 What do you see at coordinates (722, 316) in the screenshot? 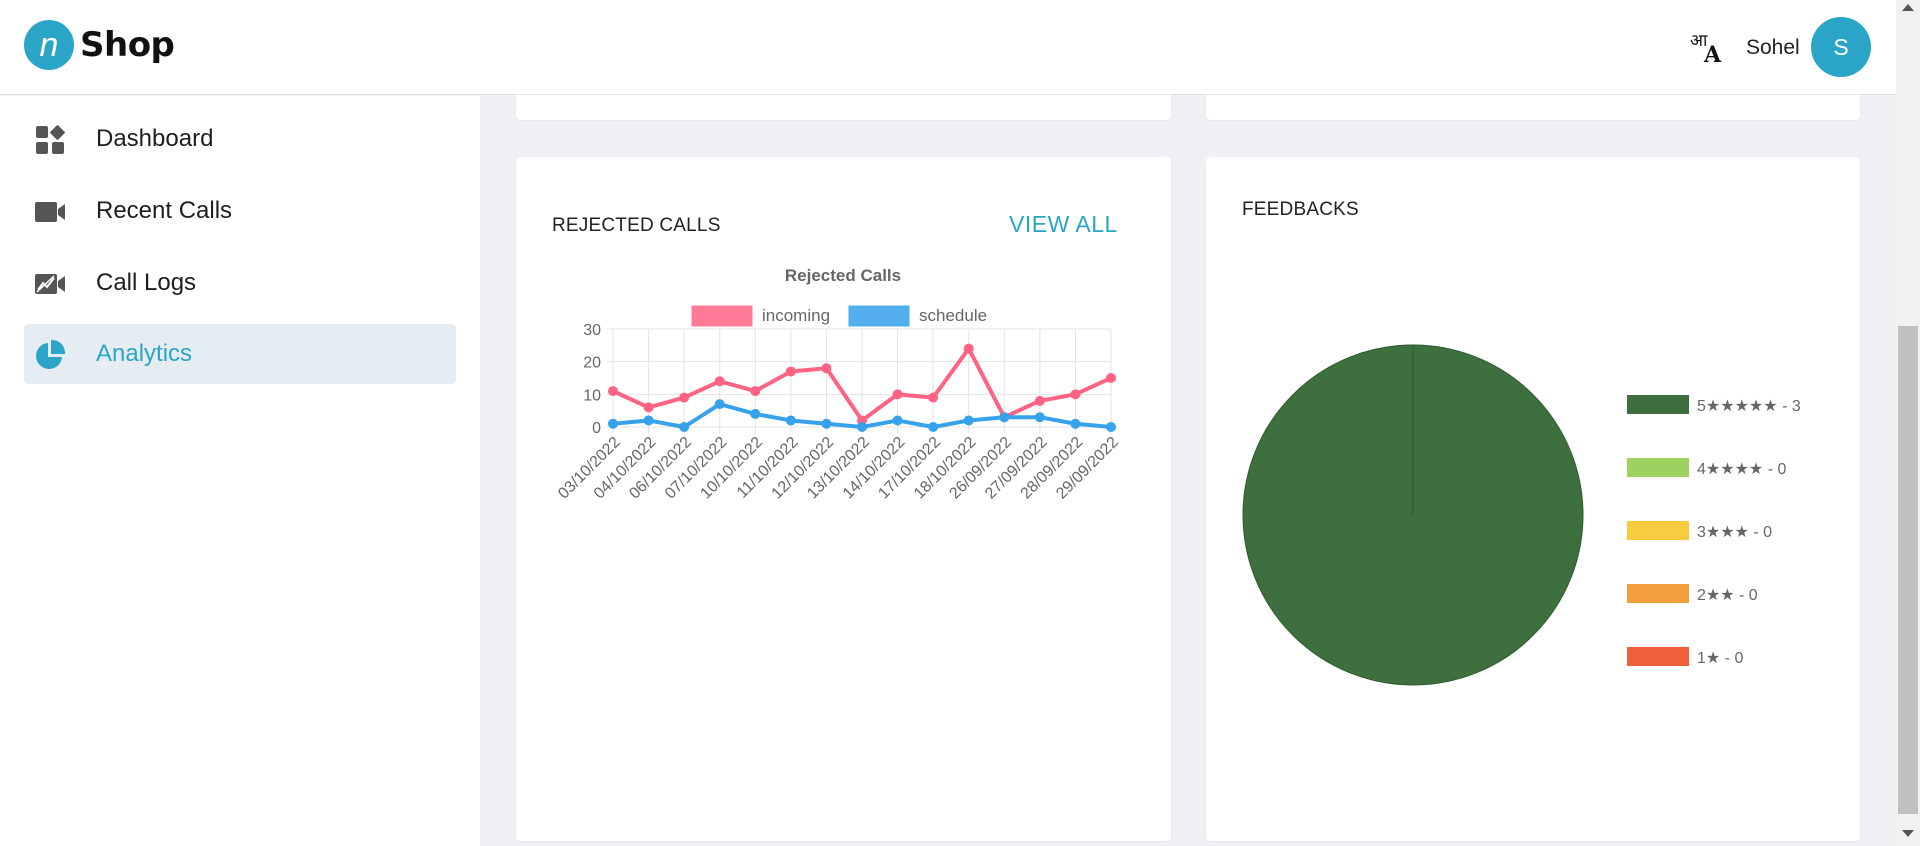
I see `legend-swatch-incoming` at bounding box center [722, 316].